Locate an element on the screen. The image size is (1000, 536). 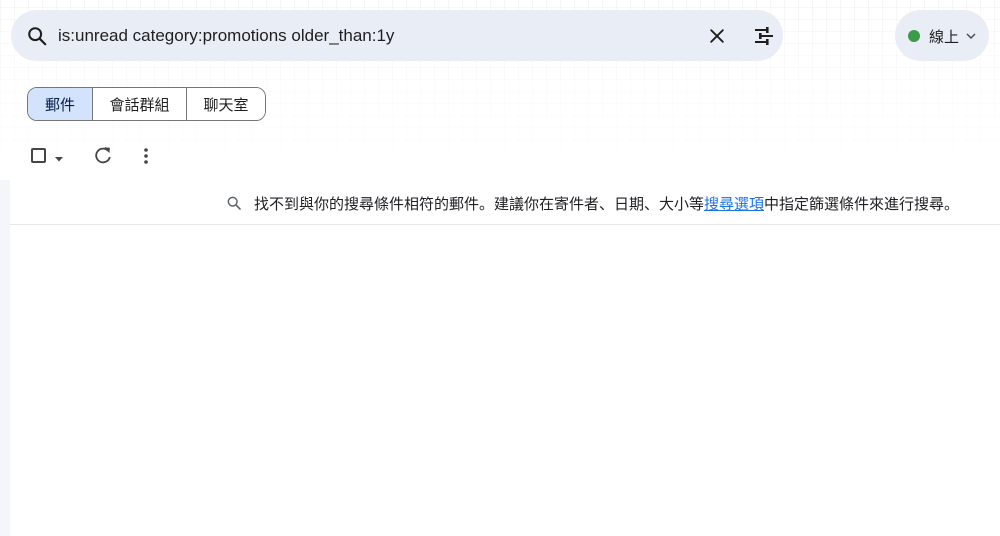
search-input is located at coordinates (368, 36).